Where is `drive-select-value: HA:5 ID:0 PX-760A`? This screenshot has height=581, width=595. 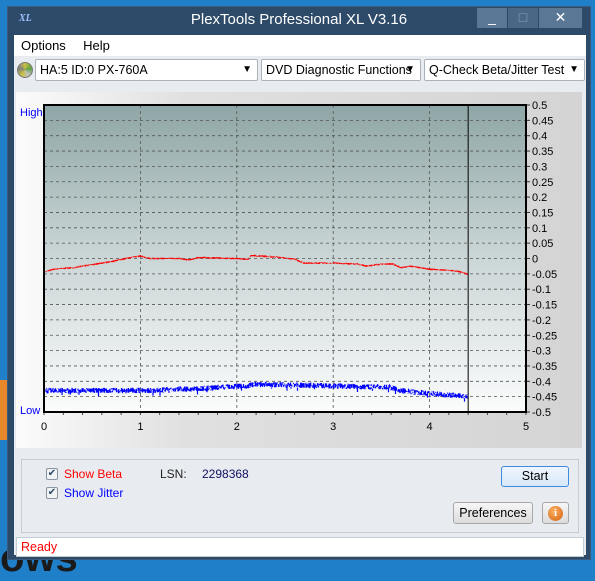
drive-select-value: HA:5 ID:0 PX-760A is located at coordinates (94, 70).